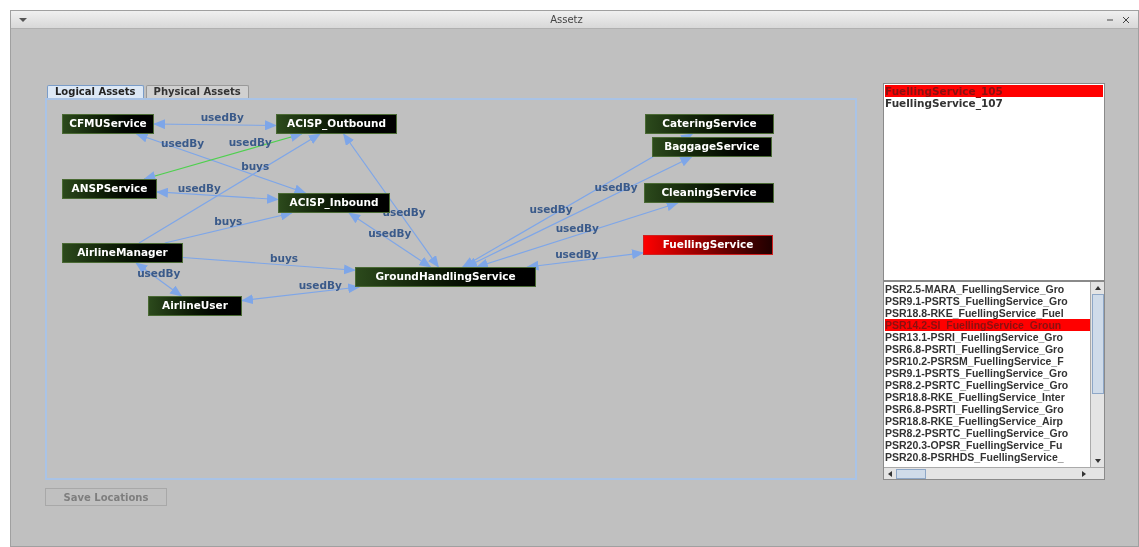  Describe the element at coordinates (994, 103) in the screenshot. I see `list-item: FuellingService_107` at that location.